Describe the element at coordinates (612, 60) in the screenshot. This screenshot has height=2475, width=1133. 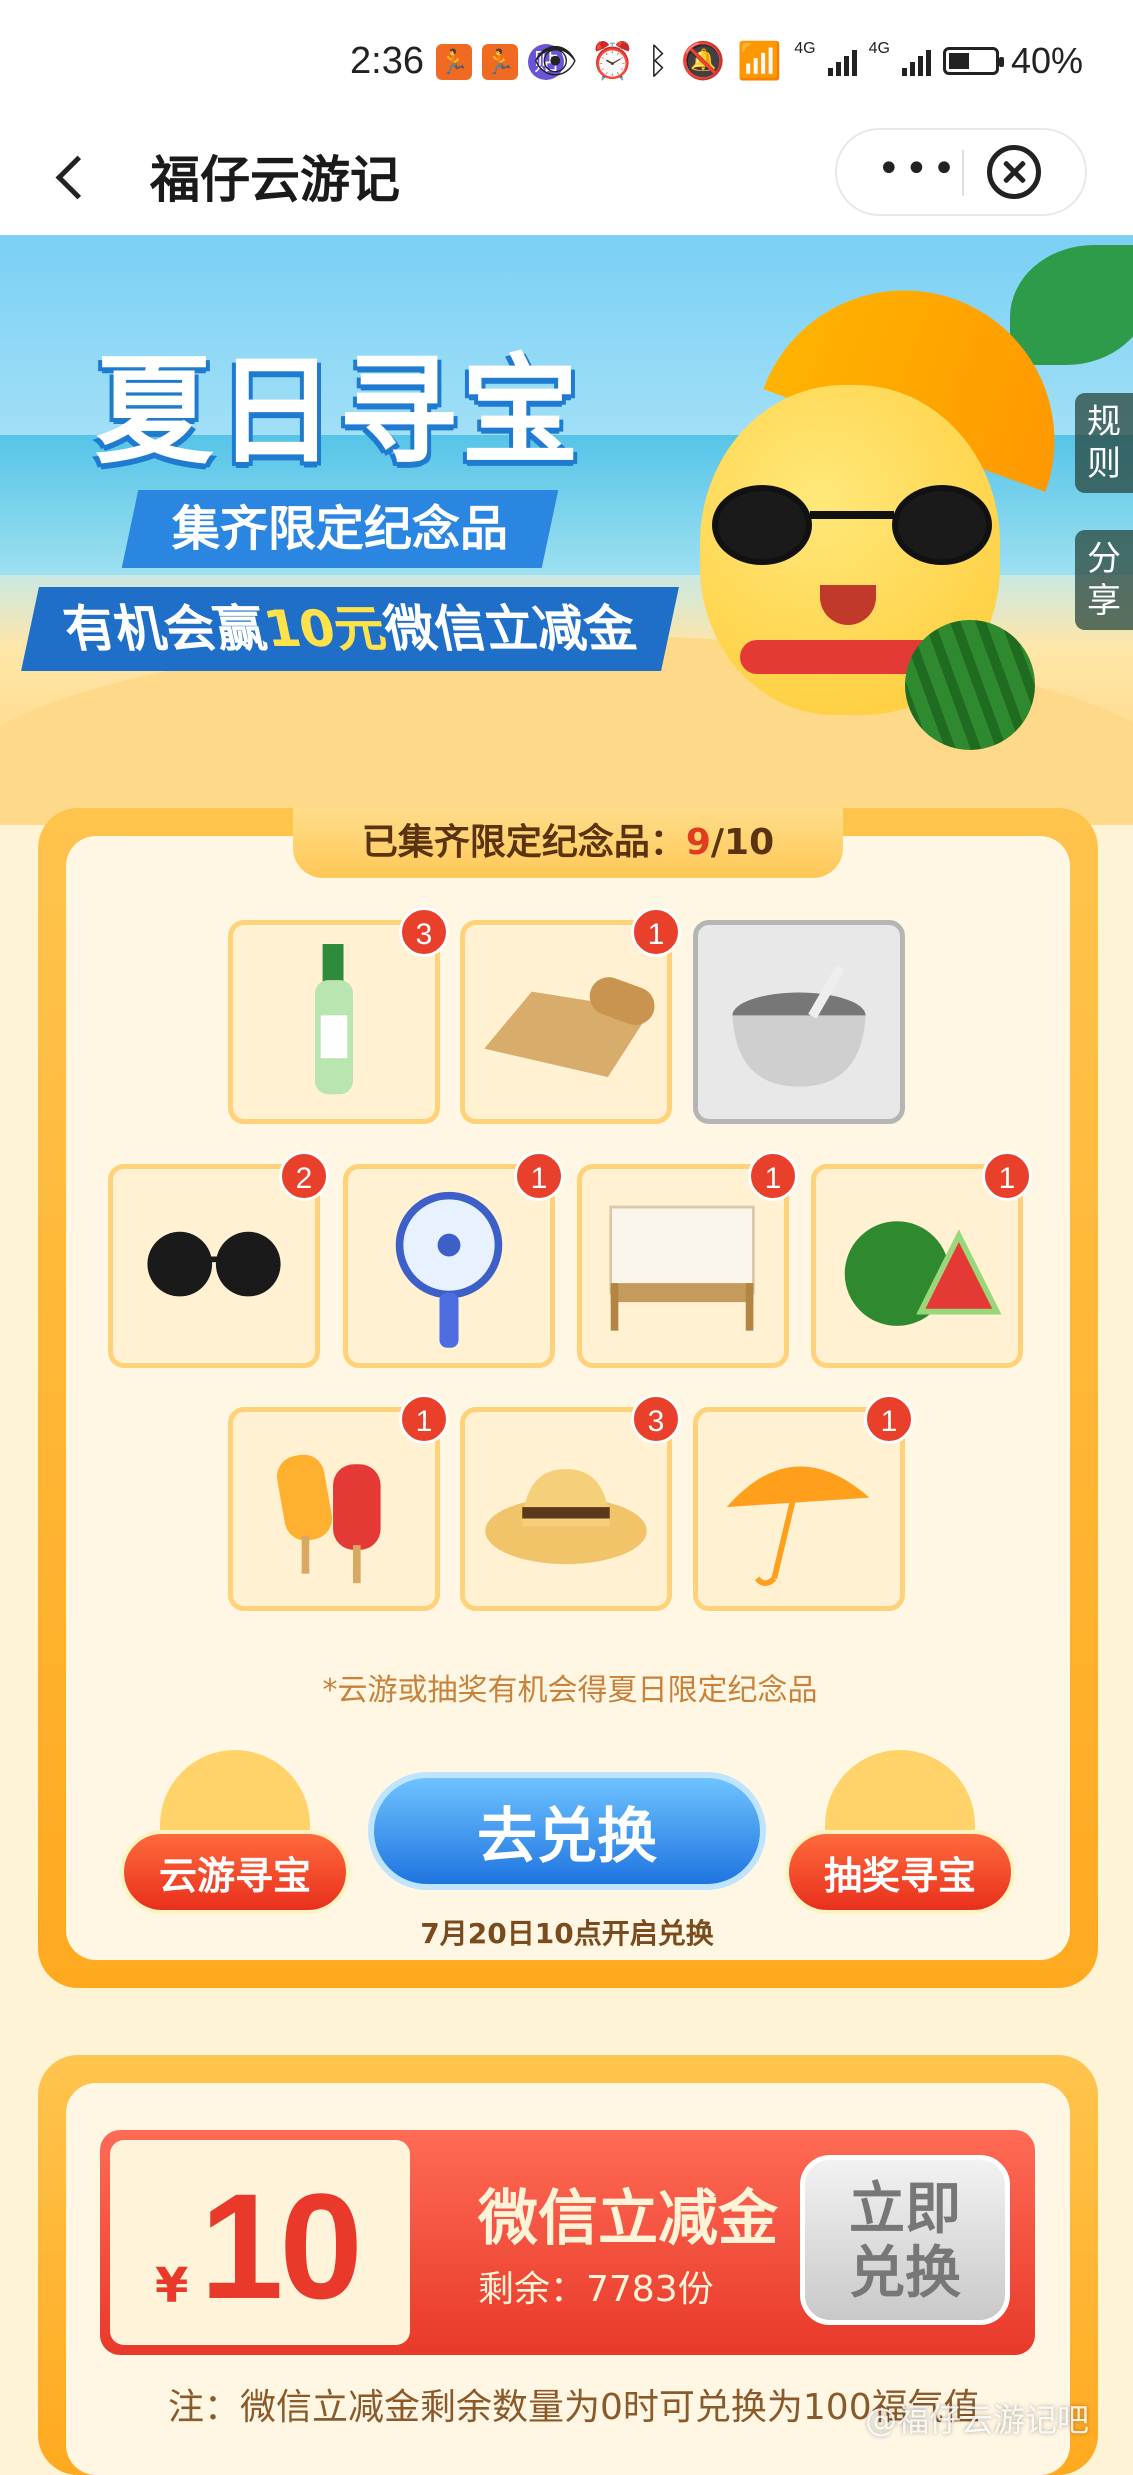
I see `alarm-icon: ⏰` at that location.